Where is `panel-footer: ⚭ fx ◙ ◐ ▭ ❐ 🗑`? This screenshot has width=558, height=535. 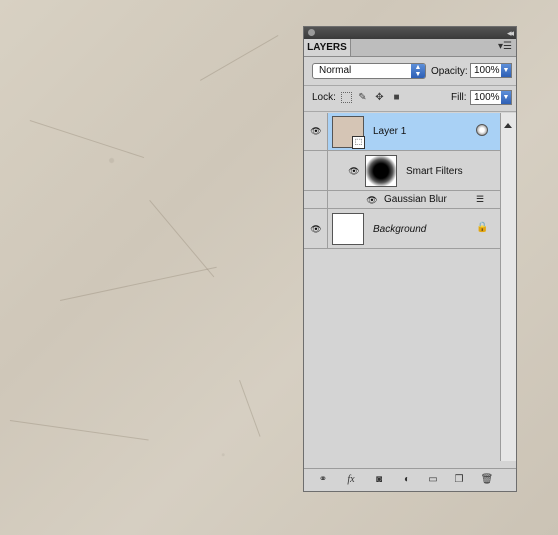
panel-footer: ⚭ fx ◙ ◐ ▭ ❐ 🗑 is located at coordinates (410, 479).